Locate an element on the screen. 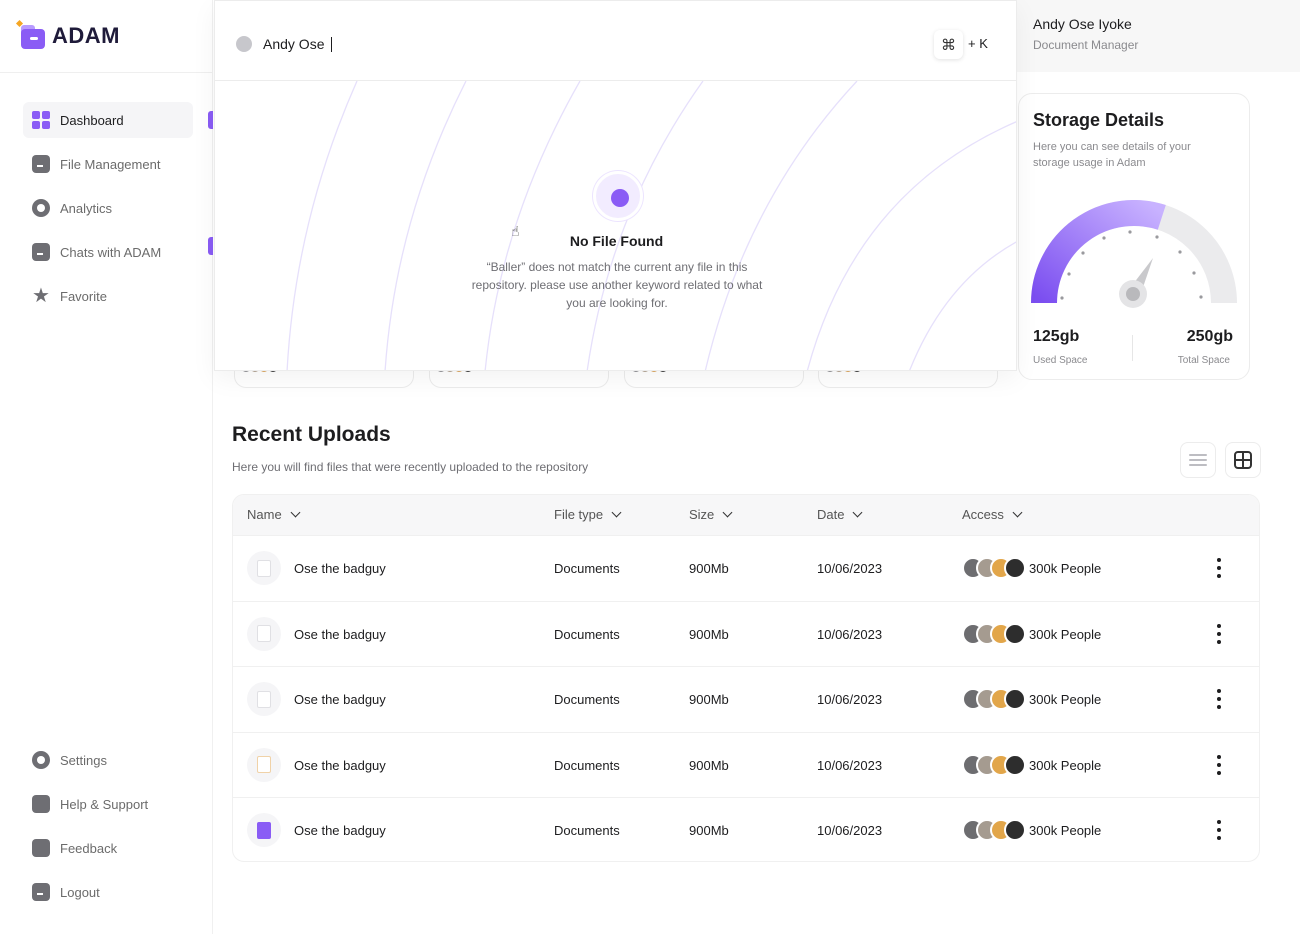 The width and height of the screenshot is (1314, 934). feedback-icon is located at coordinates (41, 848).